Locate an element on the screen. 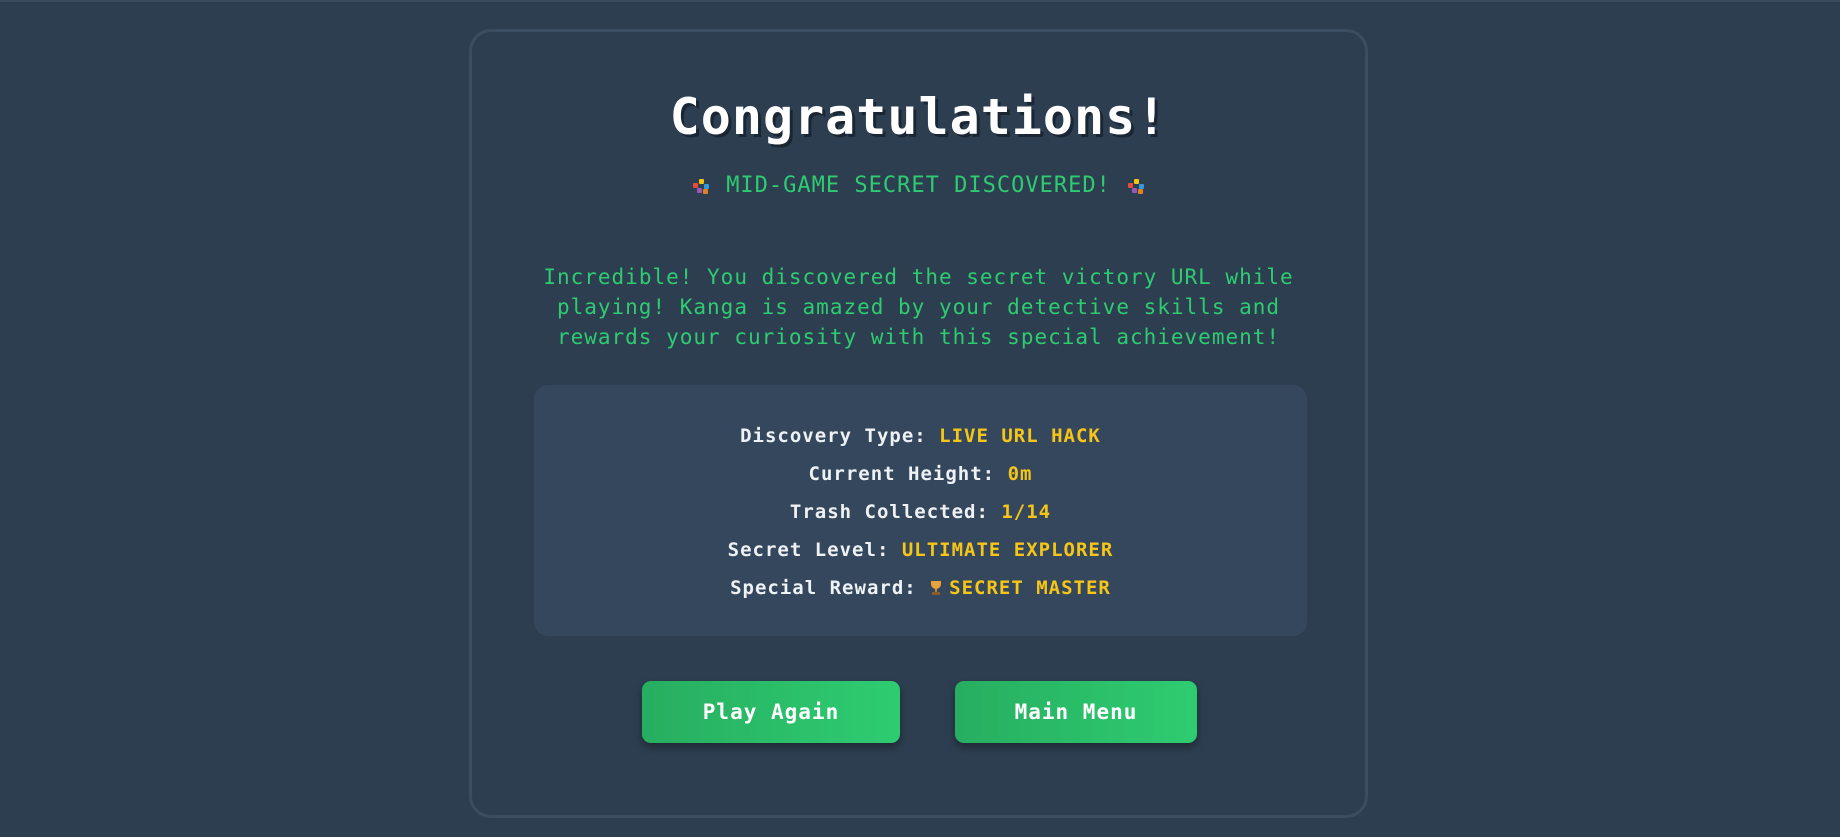 This screenshot has width=1840, height=837. stat-secret-level: Secret Level: ULTIMATE EXPLORER is located at coordinates (920, 550).